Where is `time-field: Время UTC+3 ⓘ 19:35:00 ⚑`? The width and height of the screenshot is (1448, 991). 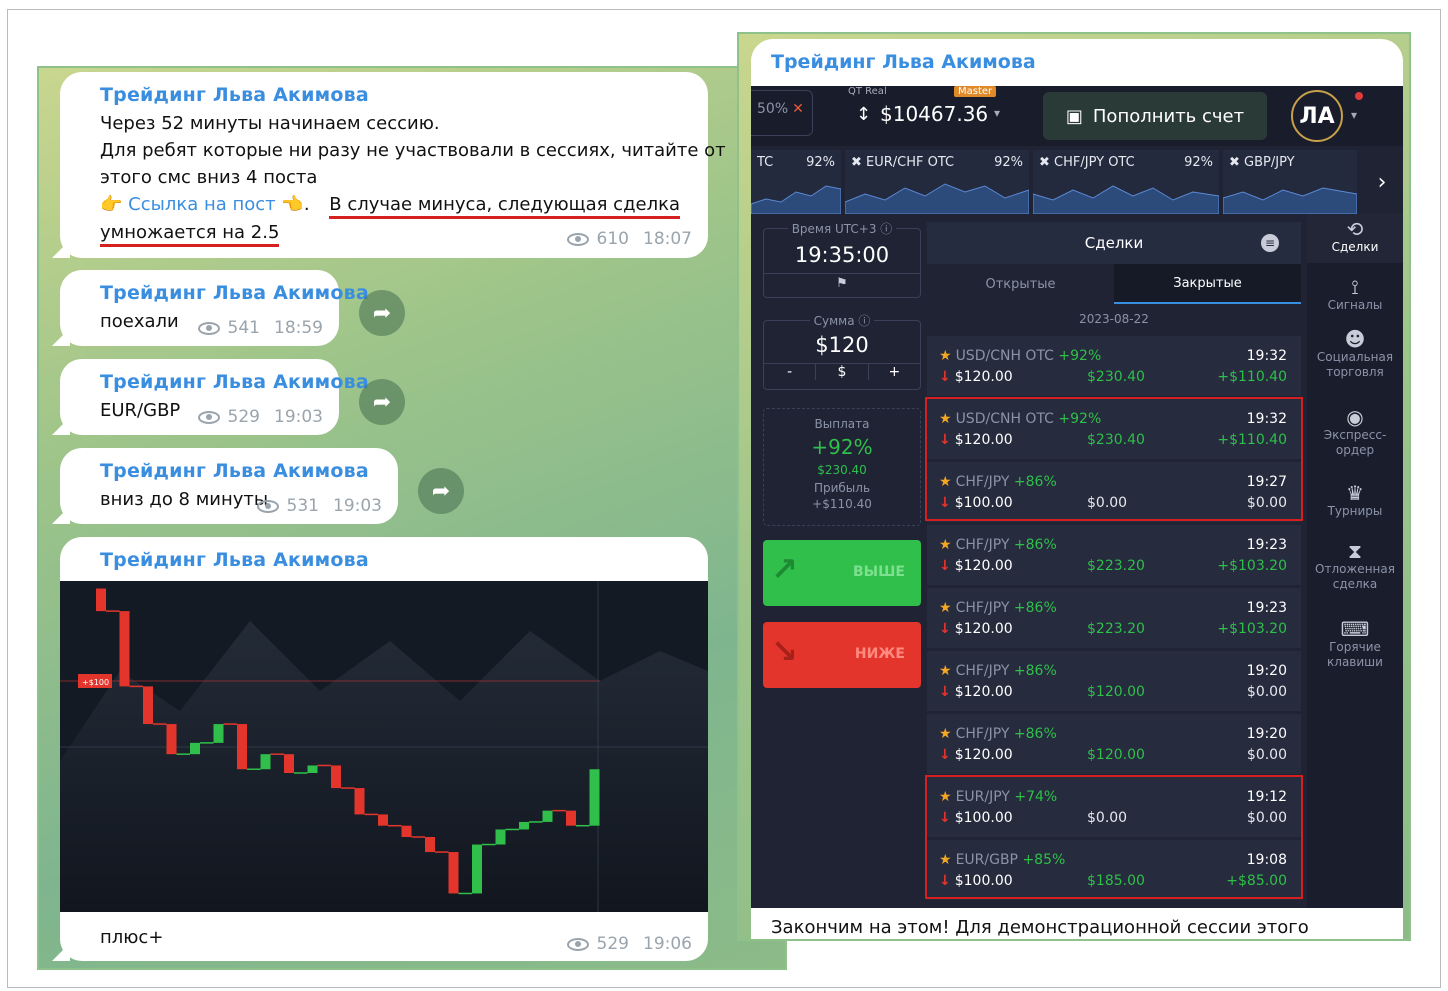 time-field: Время UTC+3 ⓘ 19:35:00 ⚑ is located at coordinates (842, 260).